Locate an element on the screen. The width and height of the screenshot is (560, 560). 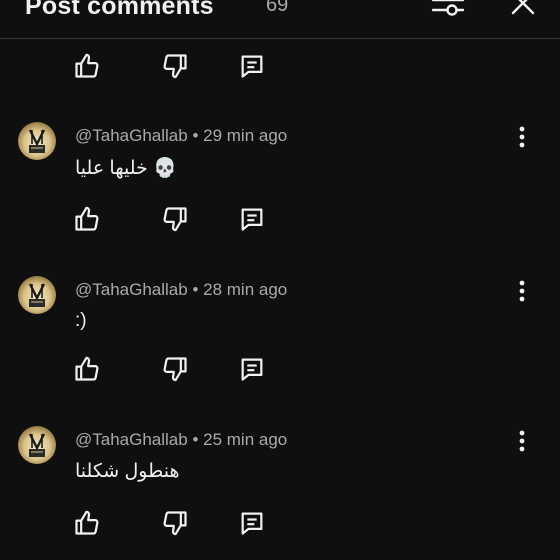
comment-meta: @TahaGhallab • 28 min ago is located at coordinates (181, 290).